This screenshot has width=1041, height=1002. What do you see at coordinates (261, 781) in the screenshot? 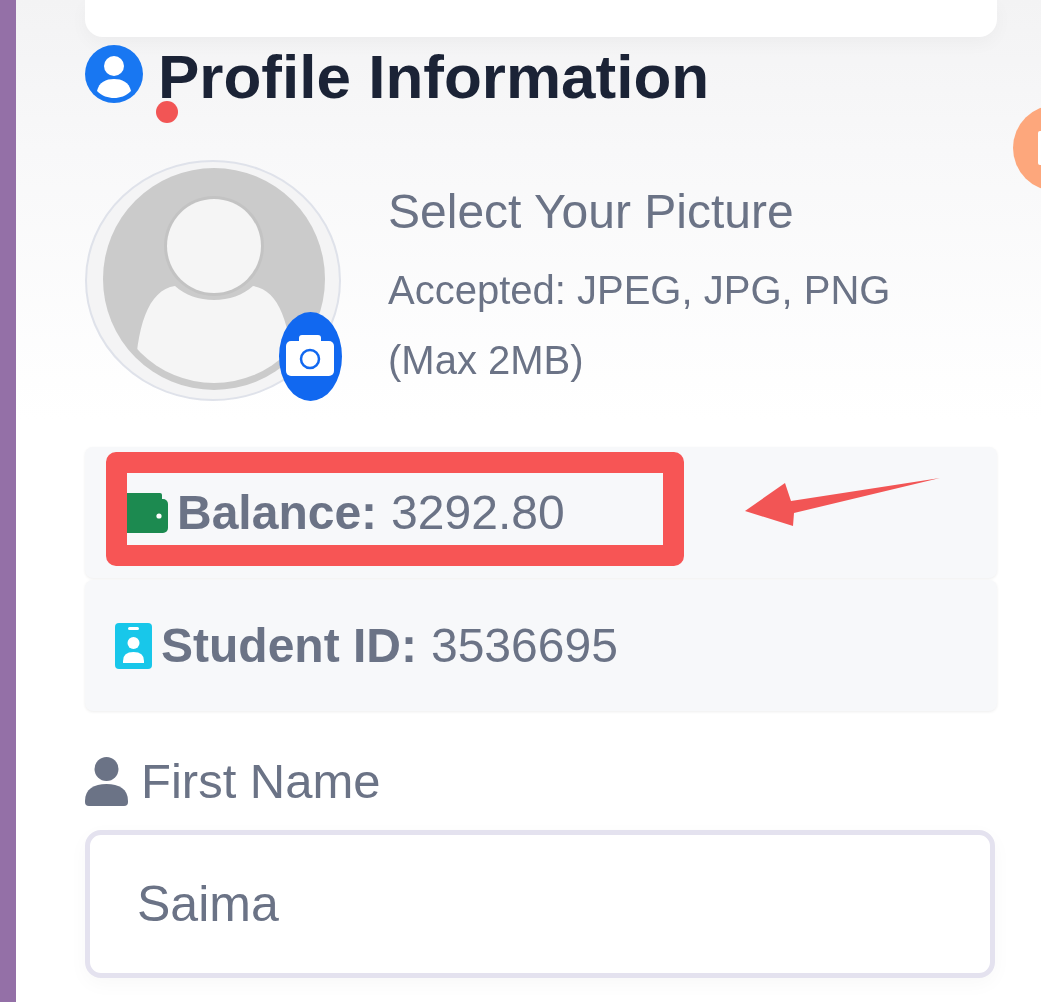
I see `field-label: First Name` at bounding box center [261, 781].